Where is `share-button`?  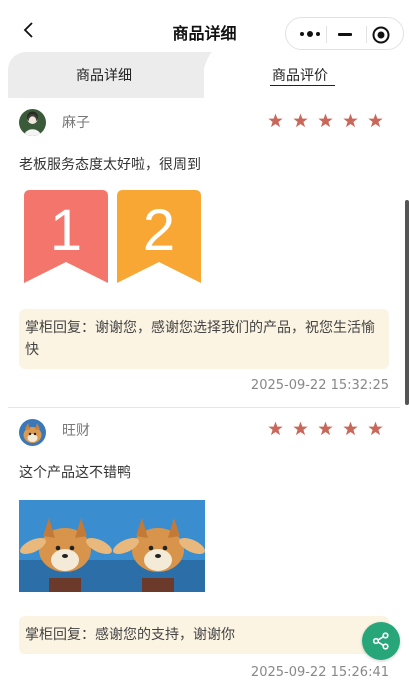
share-button is located at coordinates (381, 641).